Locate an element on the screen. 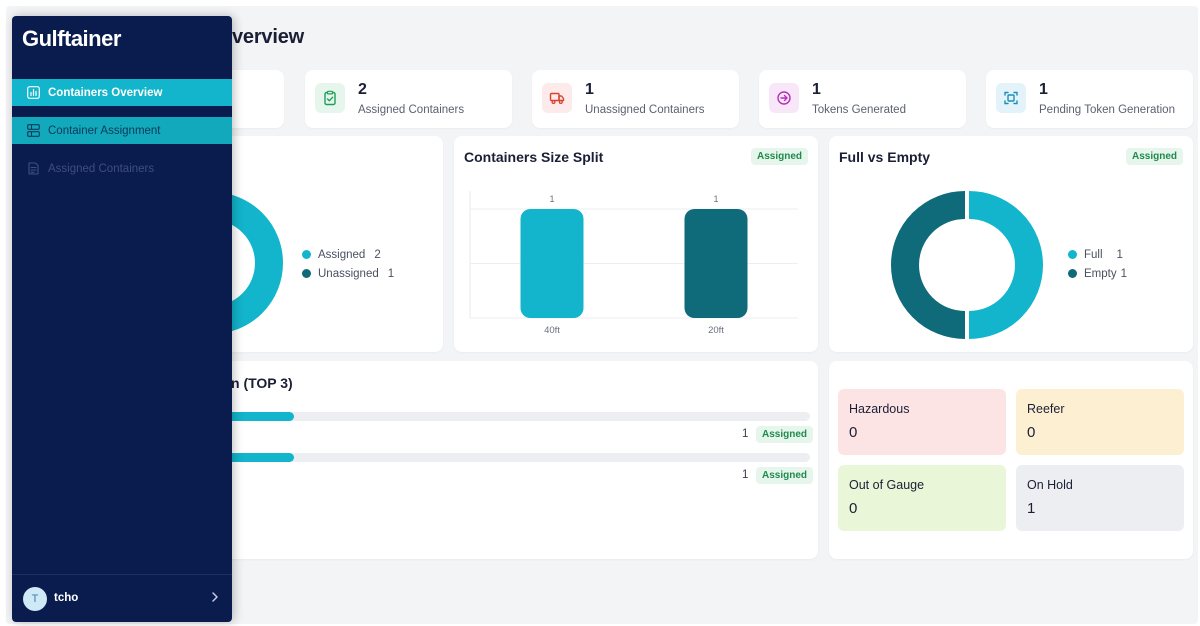 This screenshot has height=626, width=1200. brand-logo: Gulftainer is located at coordinates (71, 39).